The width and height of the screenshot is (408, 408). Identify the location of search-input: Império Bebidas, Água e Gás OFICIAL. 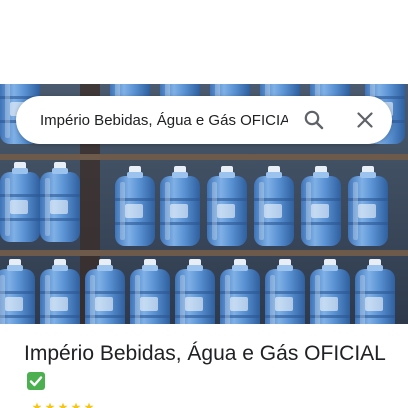
(164, 120).